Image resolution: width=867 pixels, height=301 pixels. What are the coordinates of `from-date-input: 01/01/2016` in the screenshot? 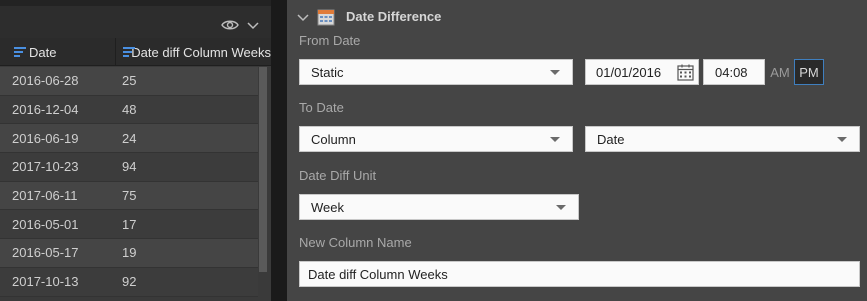 It's located at (642, 72).